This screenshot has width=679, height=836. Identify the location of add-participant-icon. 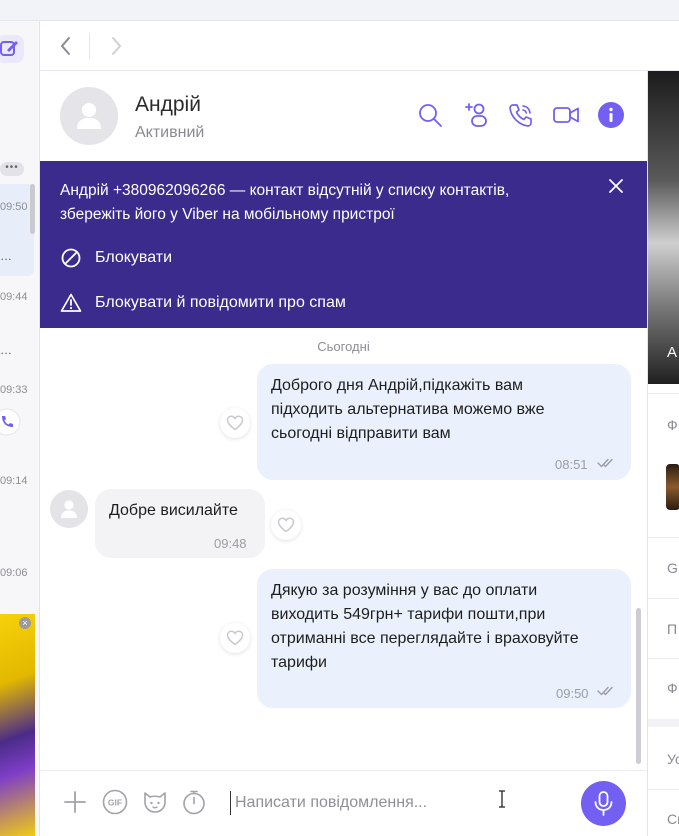
(476, 115).